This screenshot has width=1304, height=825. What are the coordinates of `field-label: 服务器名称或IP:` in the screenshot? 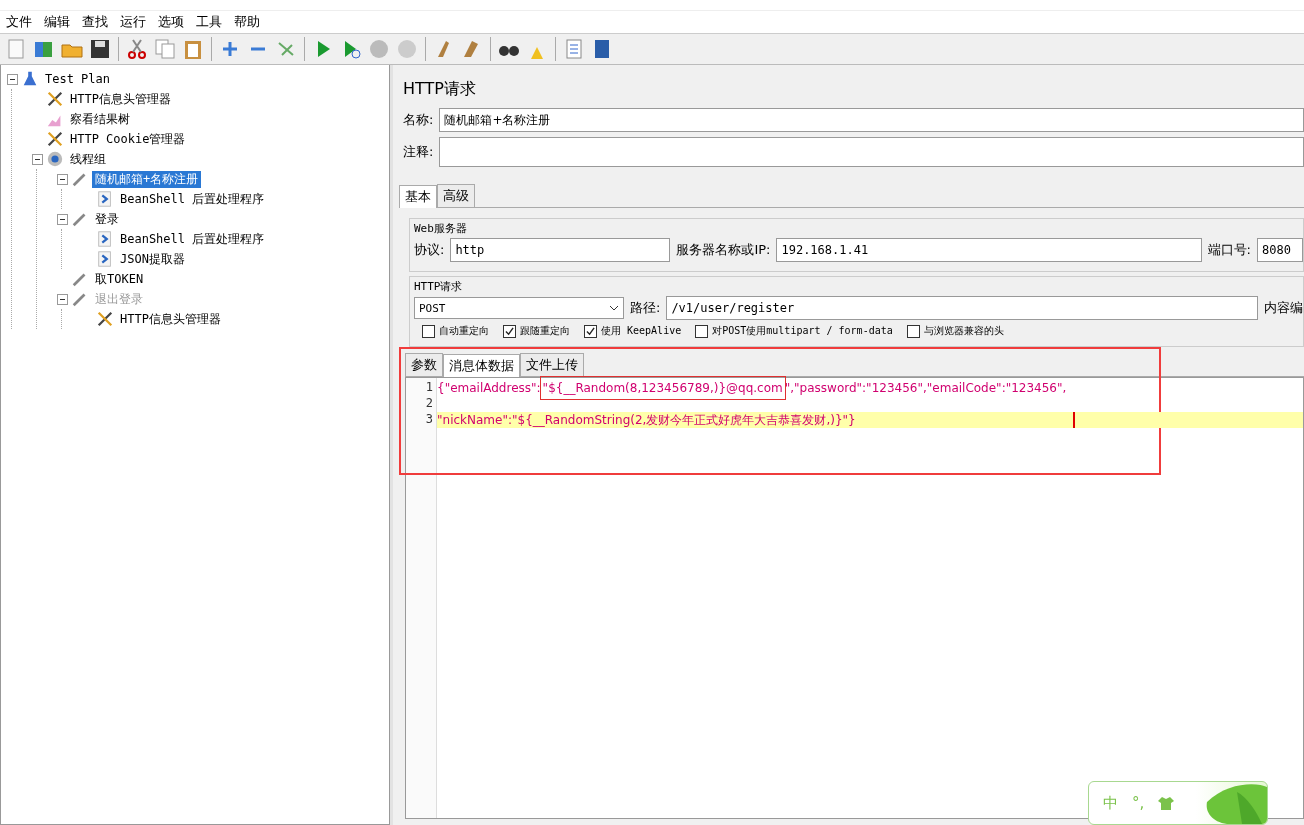 It's located at (723, 250).